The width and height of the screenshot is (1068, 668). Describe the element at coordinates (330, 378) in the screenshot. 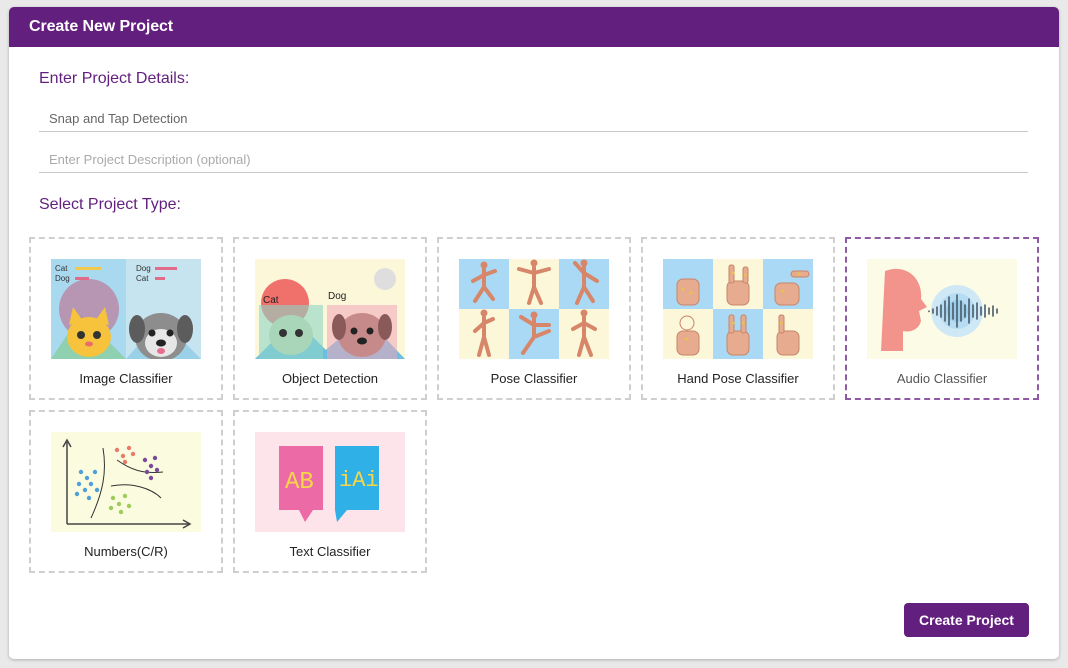

I see `card-label: Object Detection` at that location.